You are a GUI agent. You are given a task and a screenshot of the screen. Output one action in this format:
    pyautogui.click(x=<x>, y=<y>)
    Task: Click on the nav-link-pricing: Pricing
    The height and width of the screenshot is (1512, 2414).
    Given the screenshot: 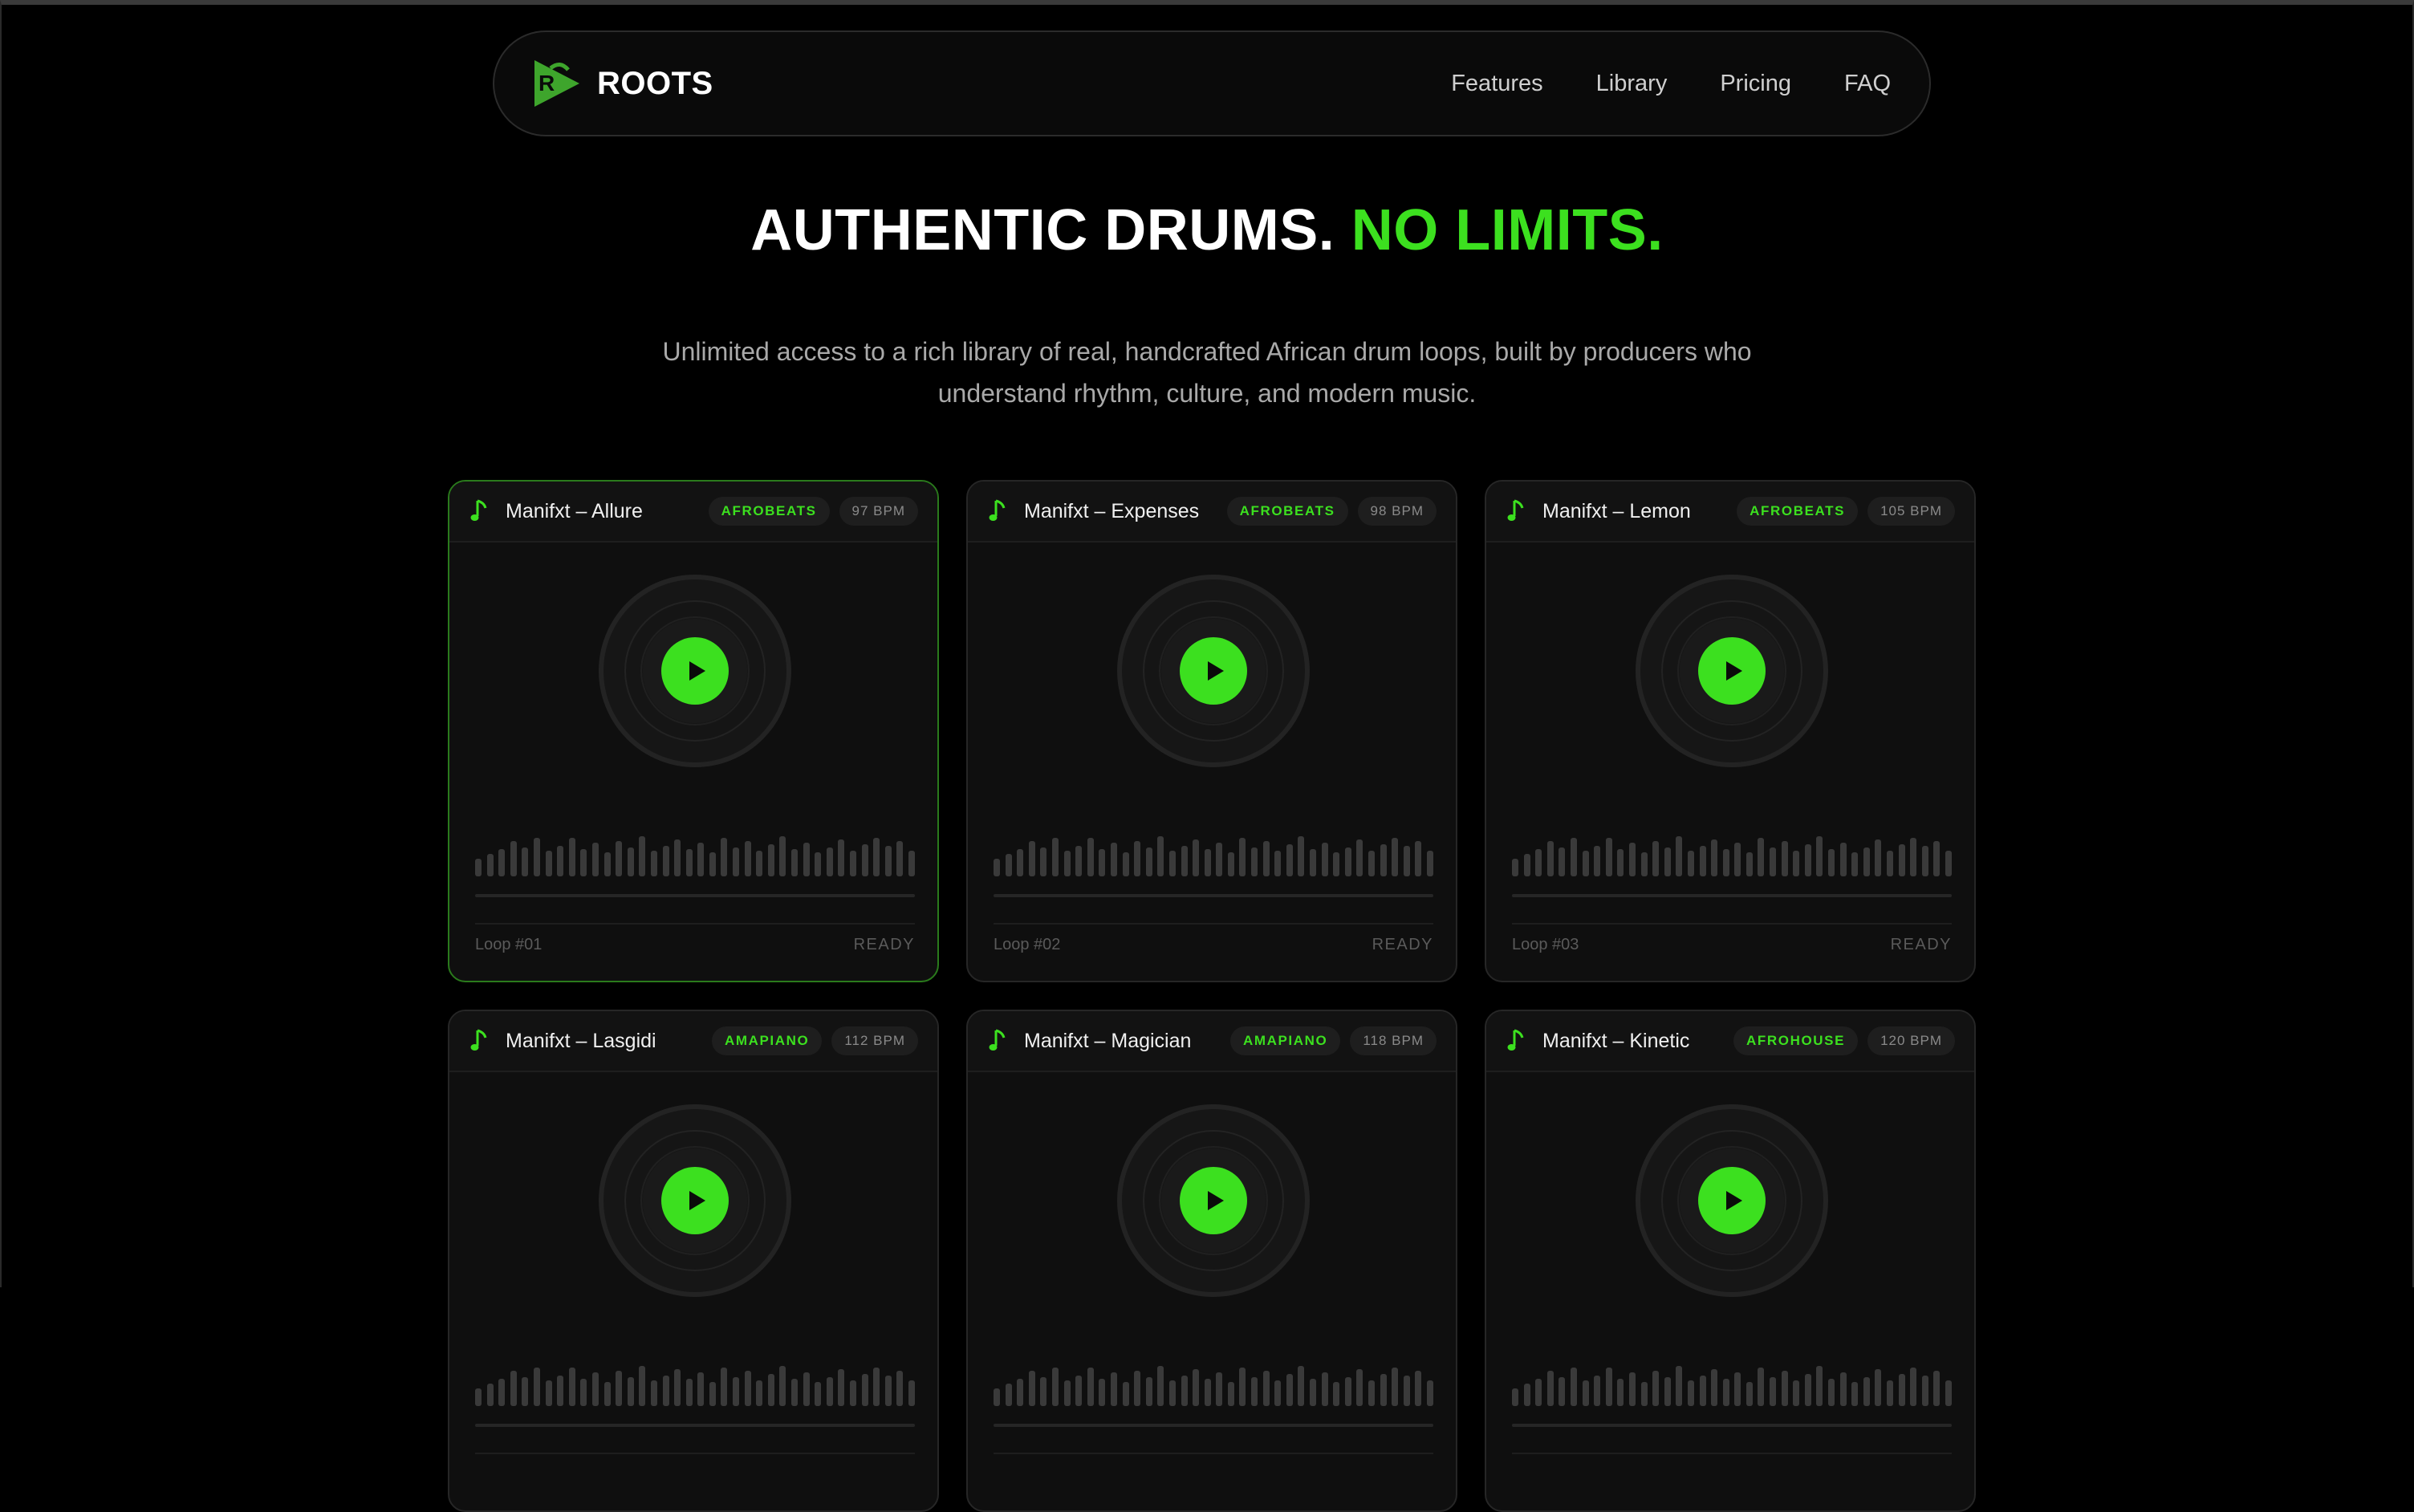 What is the action you would take?
    pyautogui.click(x=1755, y=84)
    